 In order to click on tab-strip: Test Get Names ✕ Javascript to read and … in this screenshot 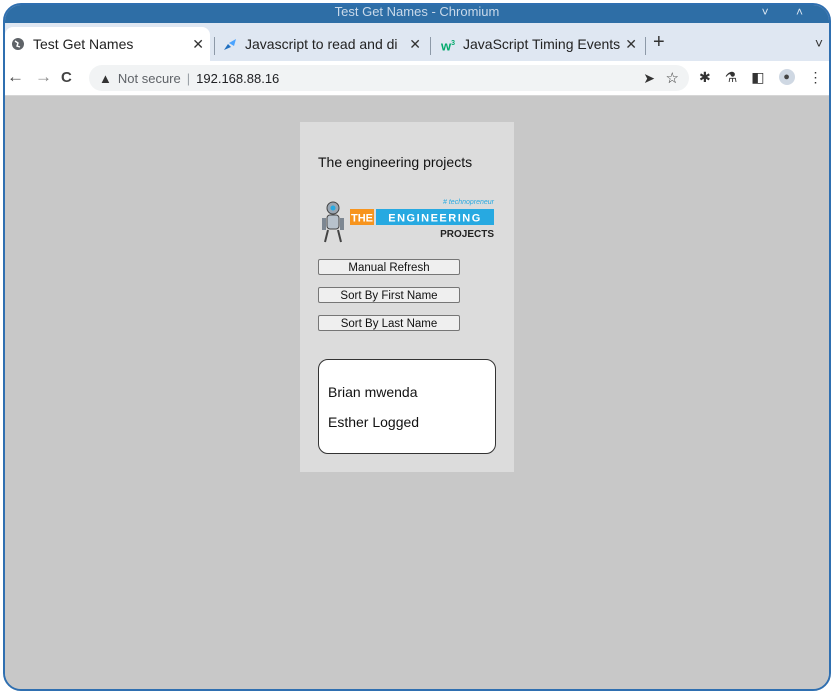, I will do `click(417, 42)`.